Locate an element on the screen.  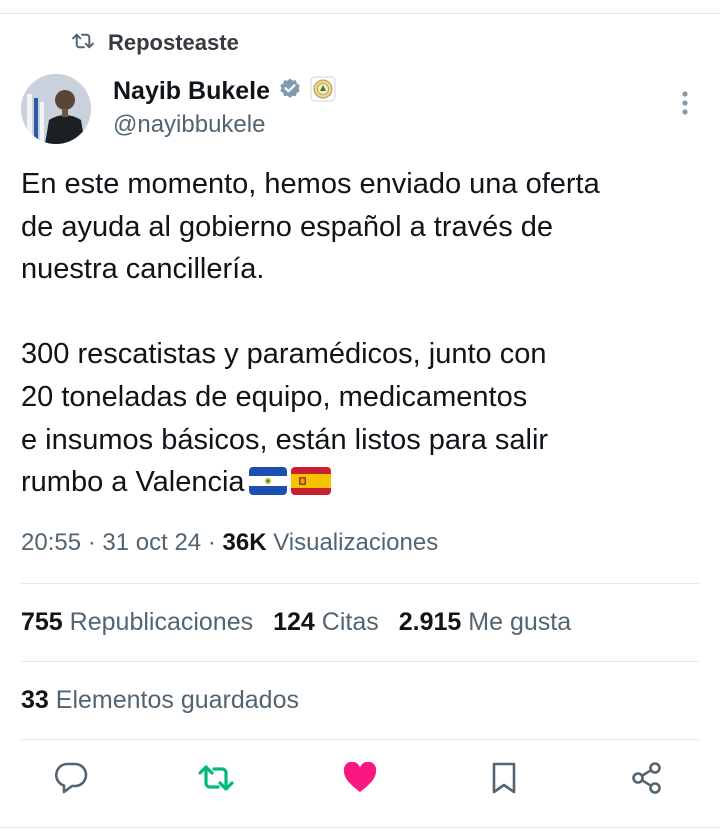
avatar is located at coordinates (56, 109).